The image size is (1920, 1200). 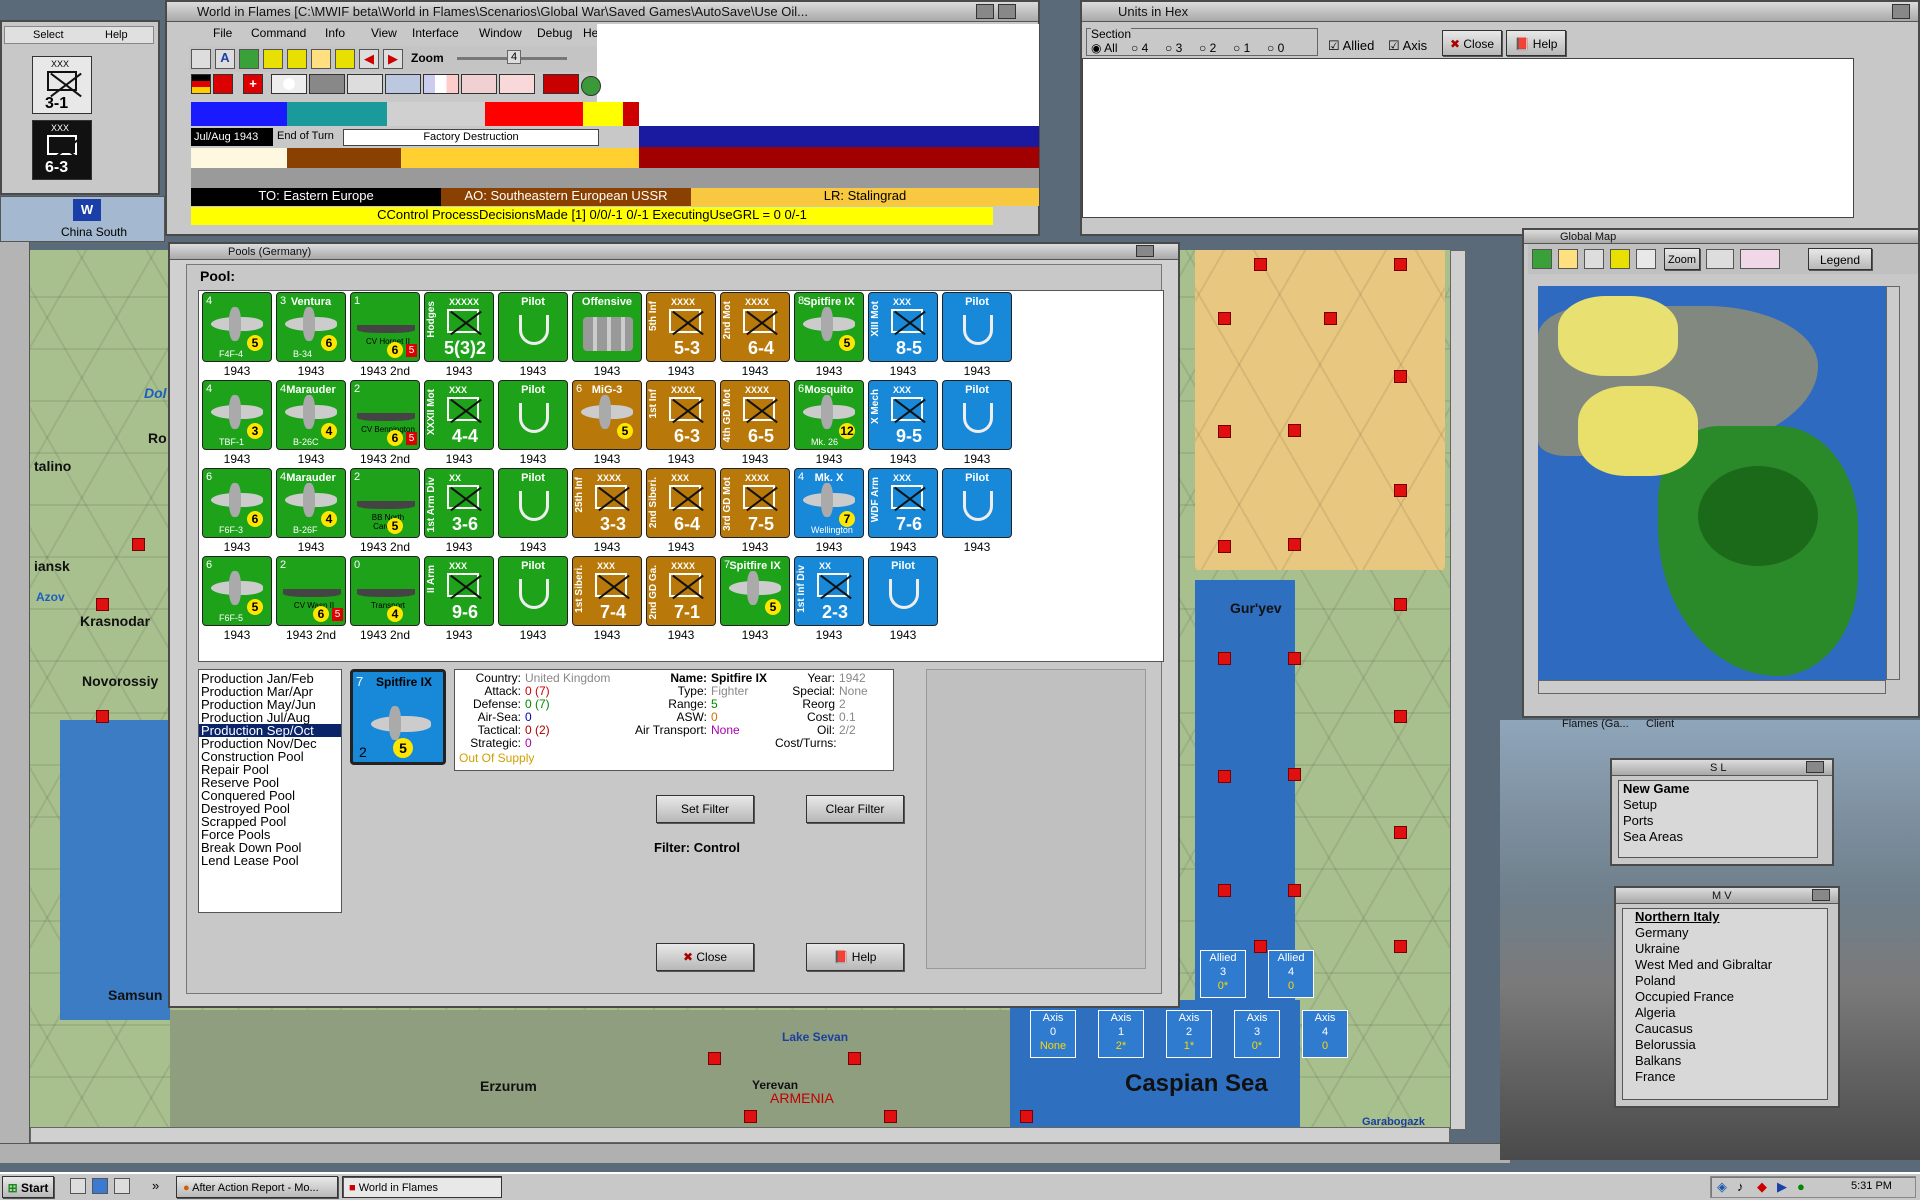 I want to click on radio-3: ○ 3, so click(x=1173, y=48).